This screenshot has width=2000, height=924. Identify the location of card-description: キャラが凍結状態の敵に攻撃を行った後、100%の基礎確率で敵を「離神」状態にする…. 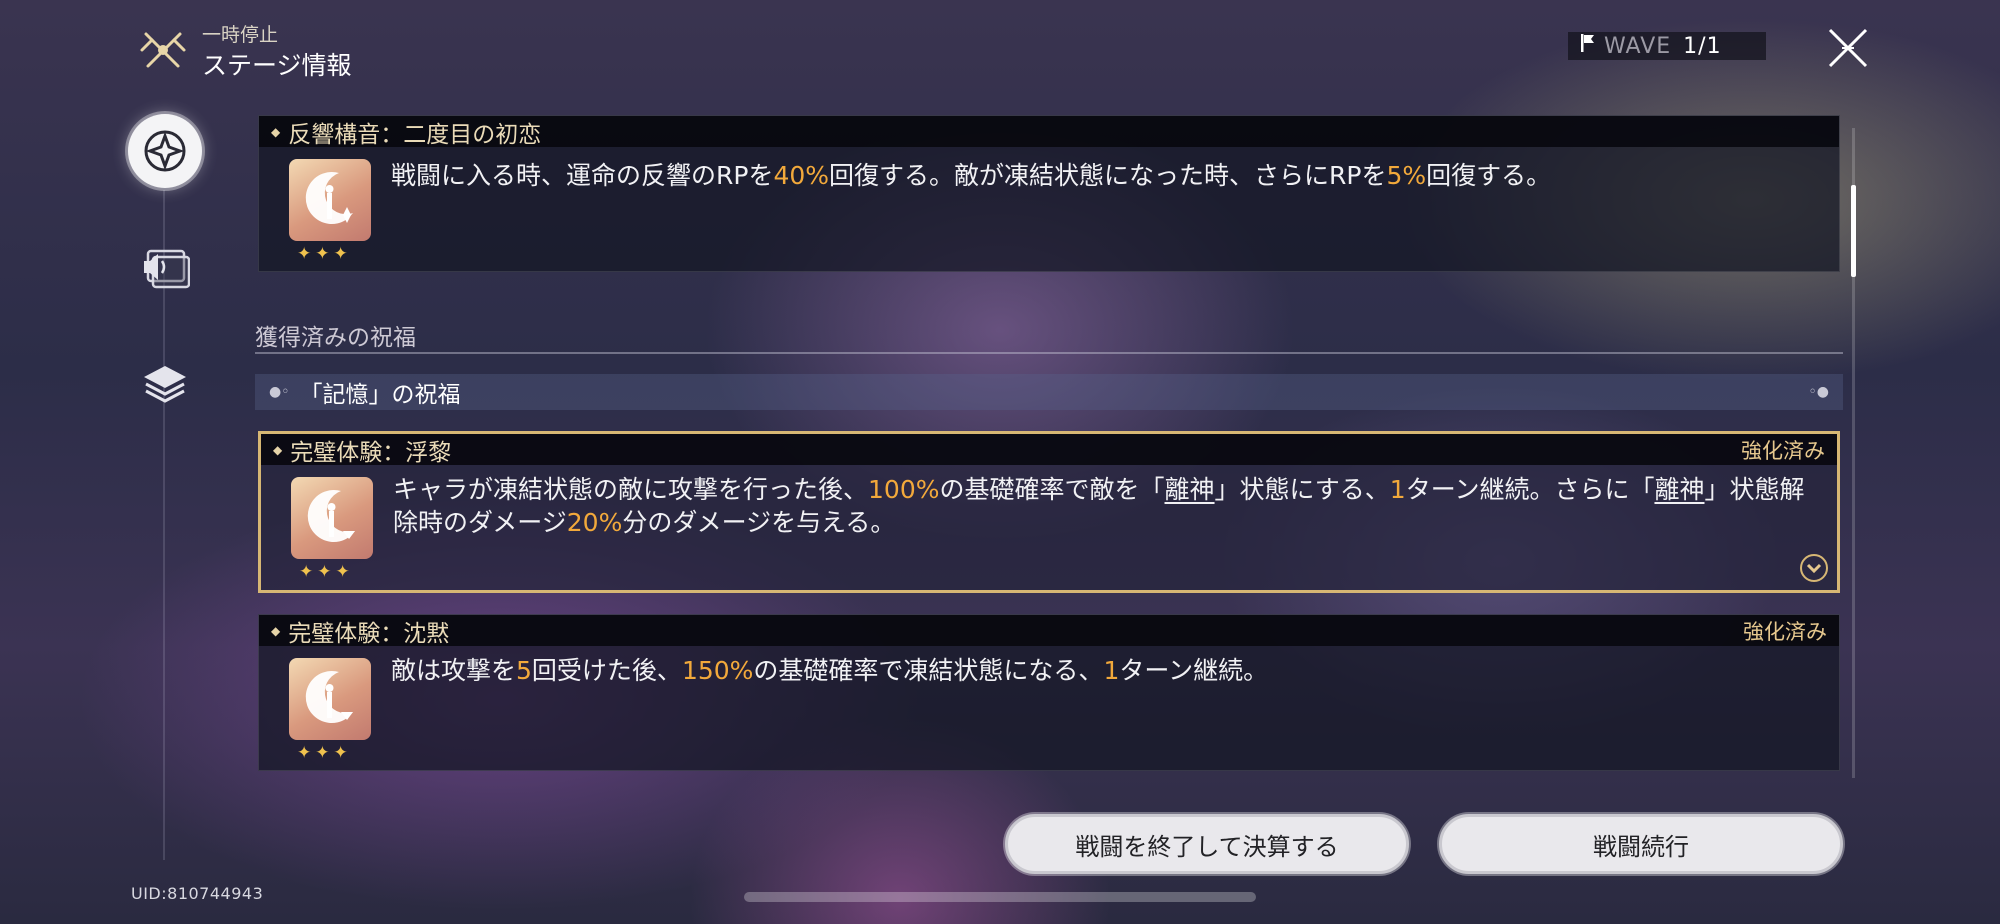
(1099, 506).